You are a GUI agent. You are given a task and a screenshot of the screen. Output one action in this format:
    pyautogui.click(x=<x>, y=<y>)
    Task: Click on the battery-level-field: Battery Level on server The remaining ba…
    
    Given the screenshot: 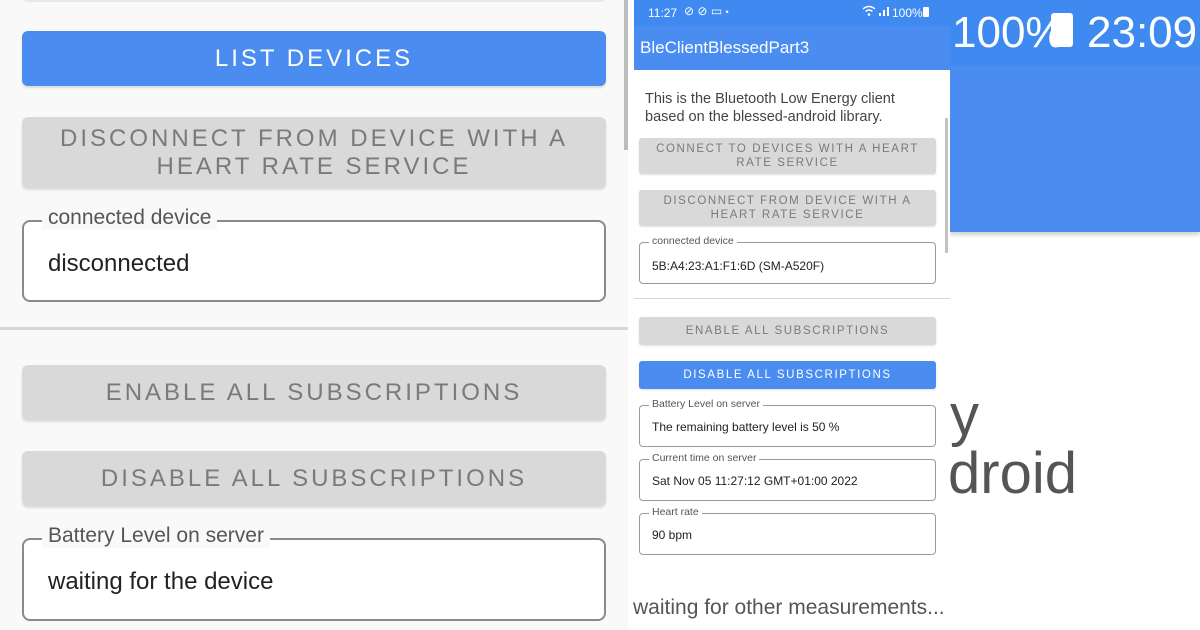 What is the action you would take?
    pyautogui.click(x=787, y=422)
    